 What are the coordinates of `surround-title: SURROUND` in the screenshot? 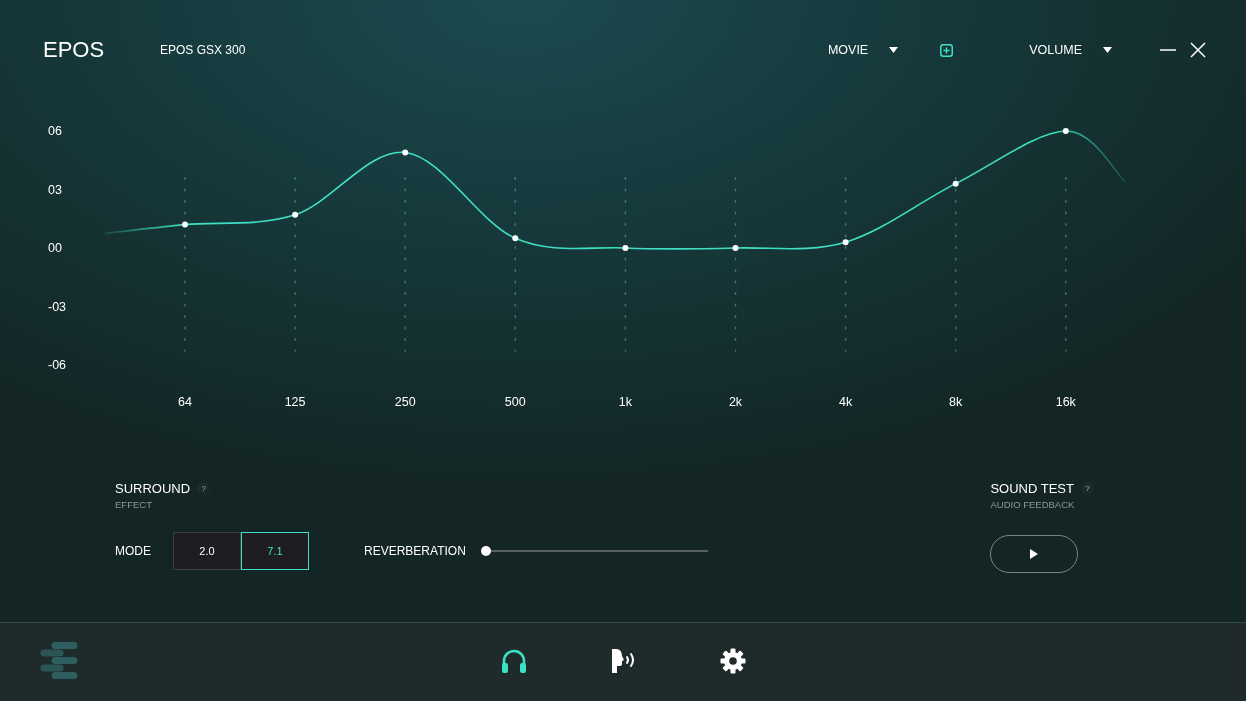 It's located at (153, 488).